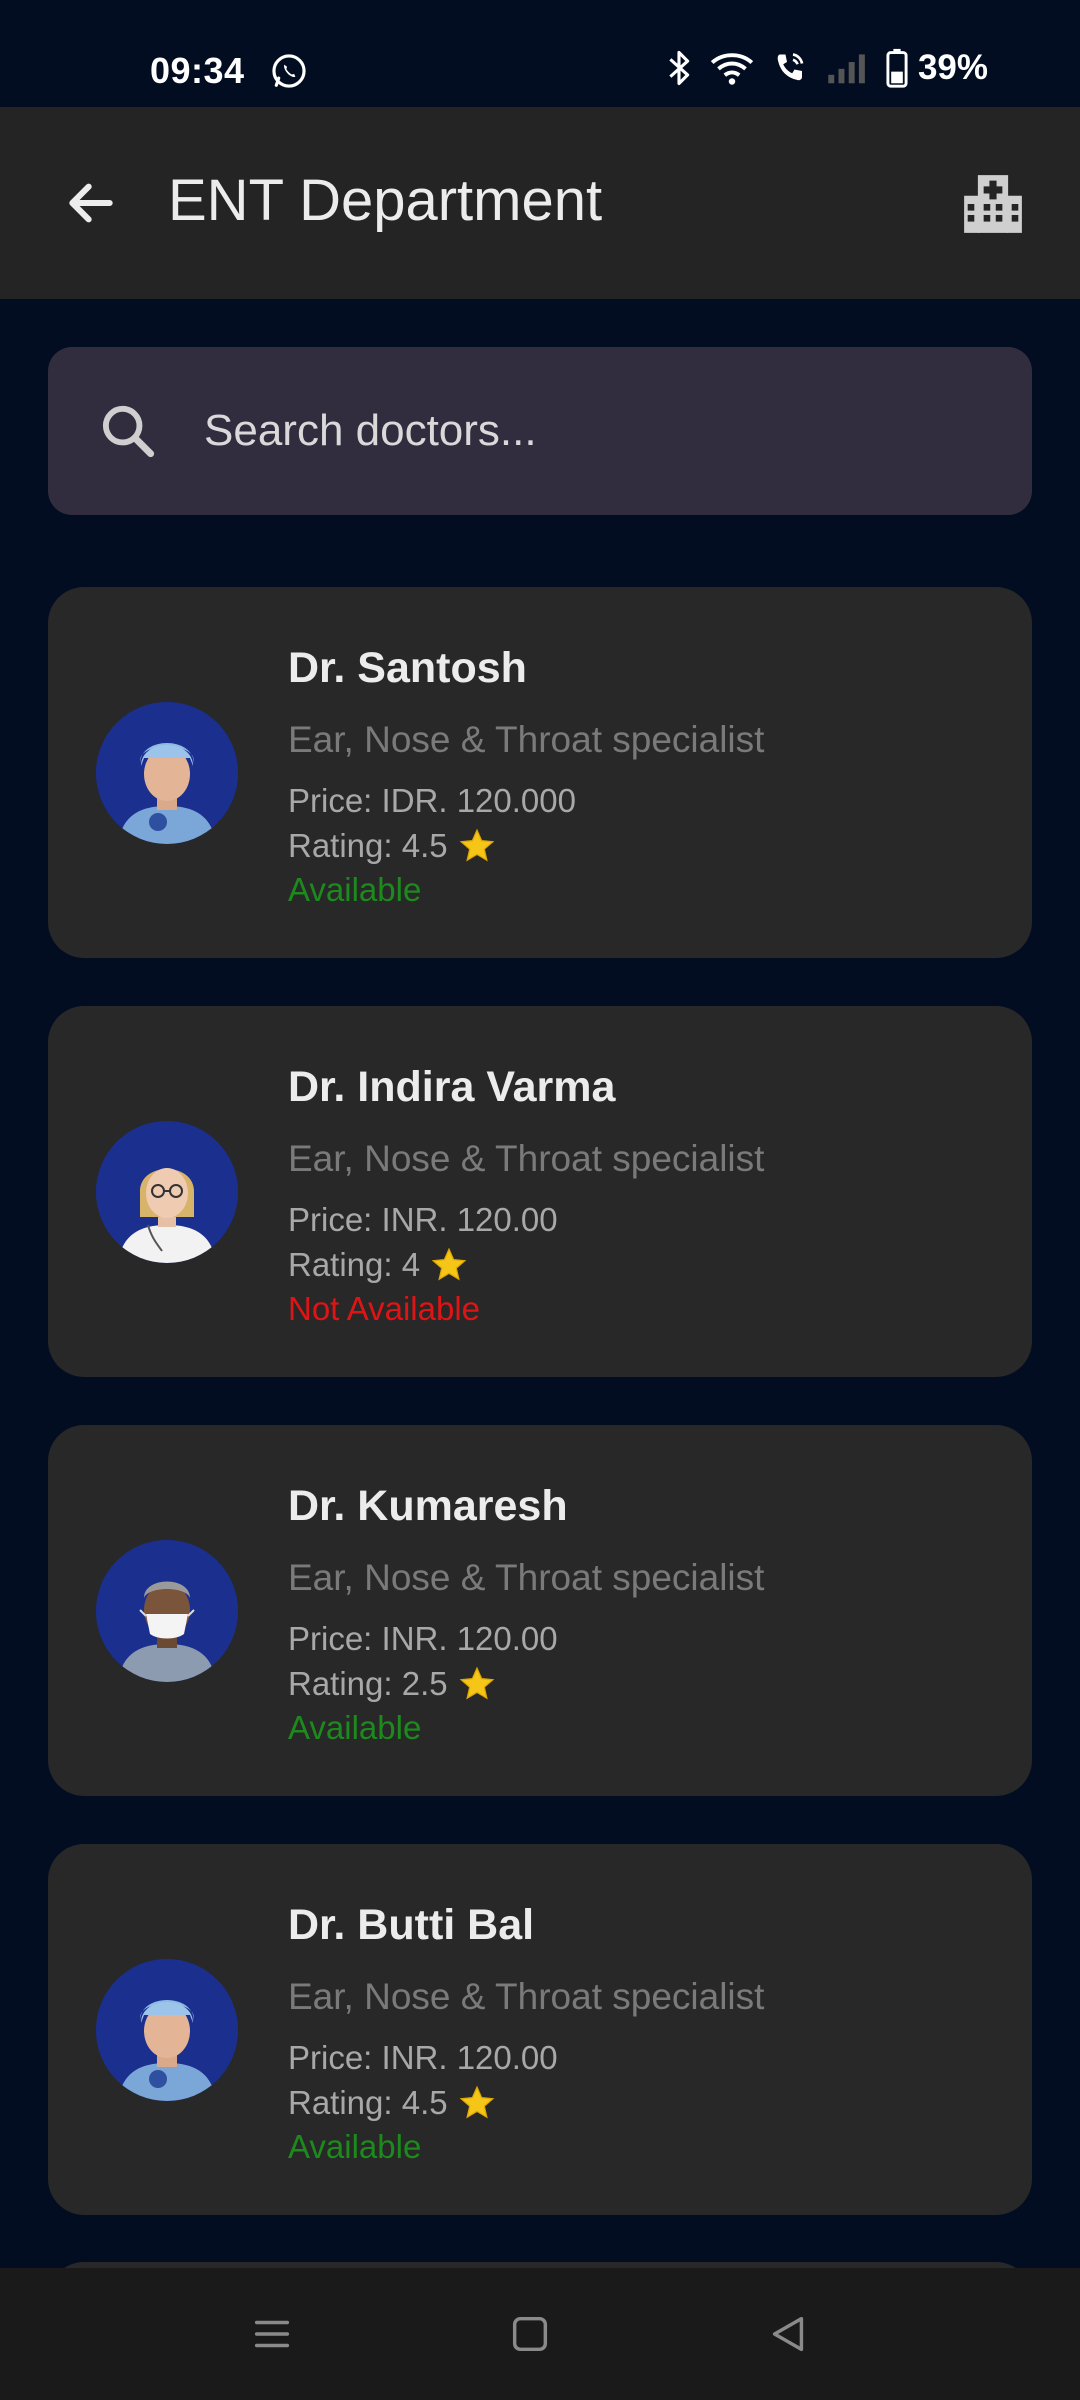  I want to click on menu-icon, so click(272, 2334).